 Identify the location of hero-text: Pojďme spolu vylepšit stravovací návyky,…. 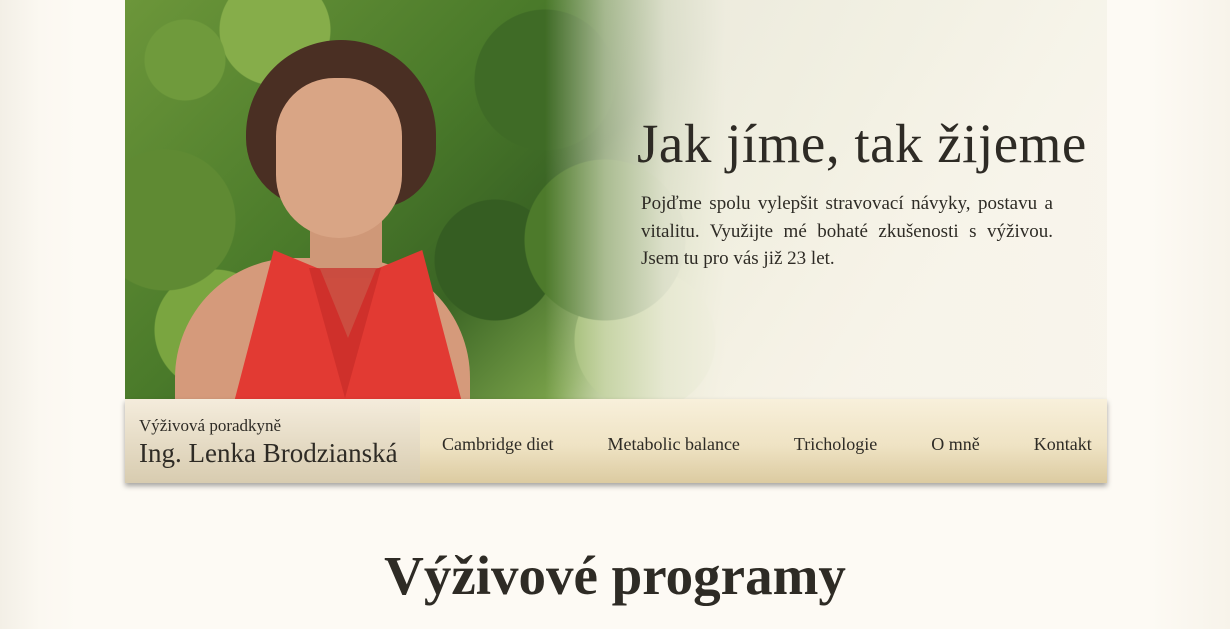
(847, 231).